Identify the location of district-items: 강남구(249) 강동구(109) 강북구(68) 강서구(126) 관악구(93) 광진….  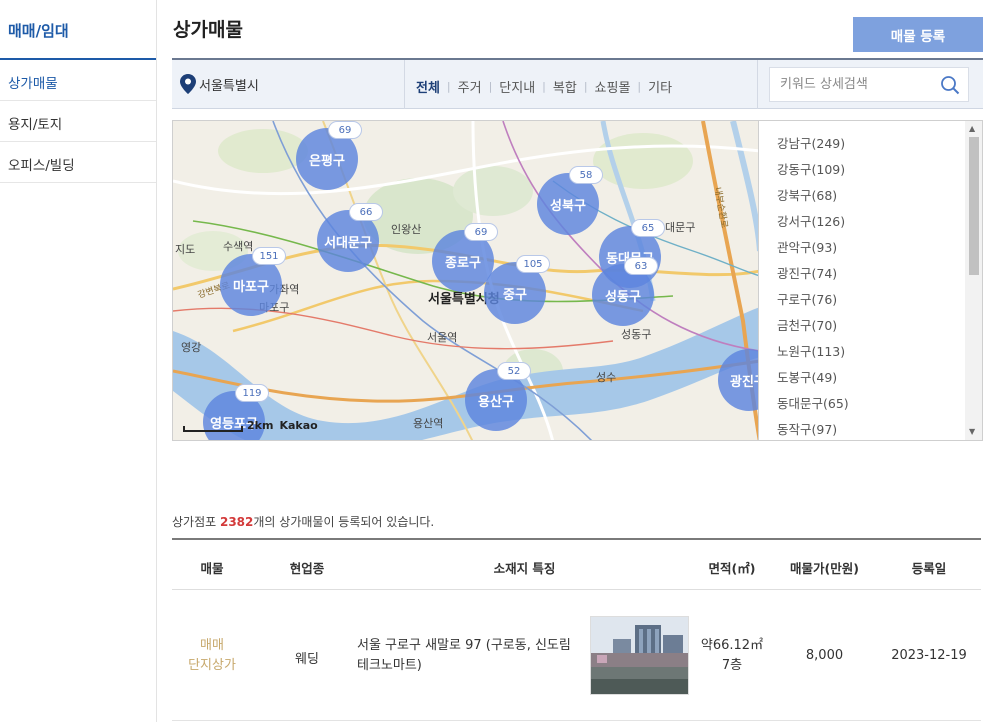
(870, 280).